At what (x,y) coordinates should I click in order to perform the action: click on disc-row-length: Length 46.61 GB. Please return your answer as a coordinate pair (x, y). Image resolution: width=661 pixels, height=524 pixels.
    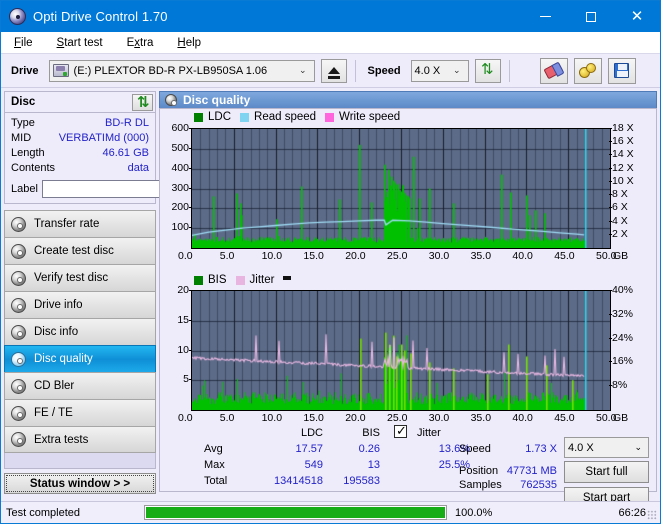
    Looking at the image, I should click on (80, 153).